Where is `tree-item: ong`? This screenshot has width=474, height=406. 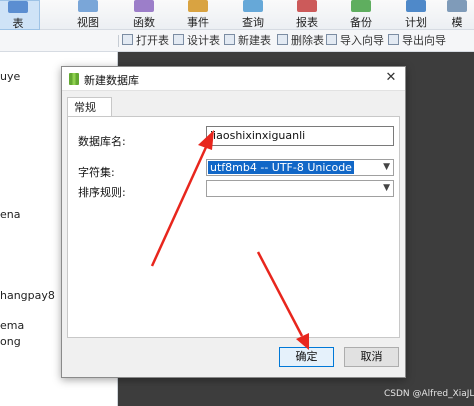 tree-item: ong is located at coordinates (10, 341).